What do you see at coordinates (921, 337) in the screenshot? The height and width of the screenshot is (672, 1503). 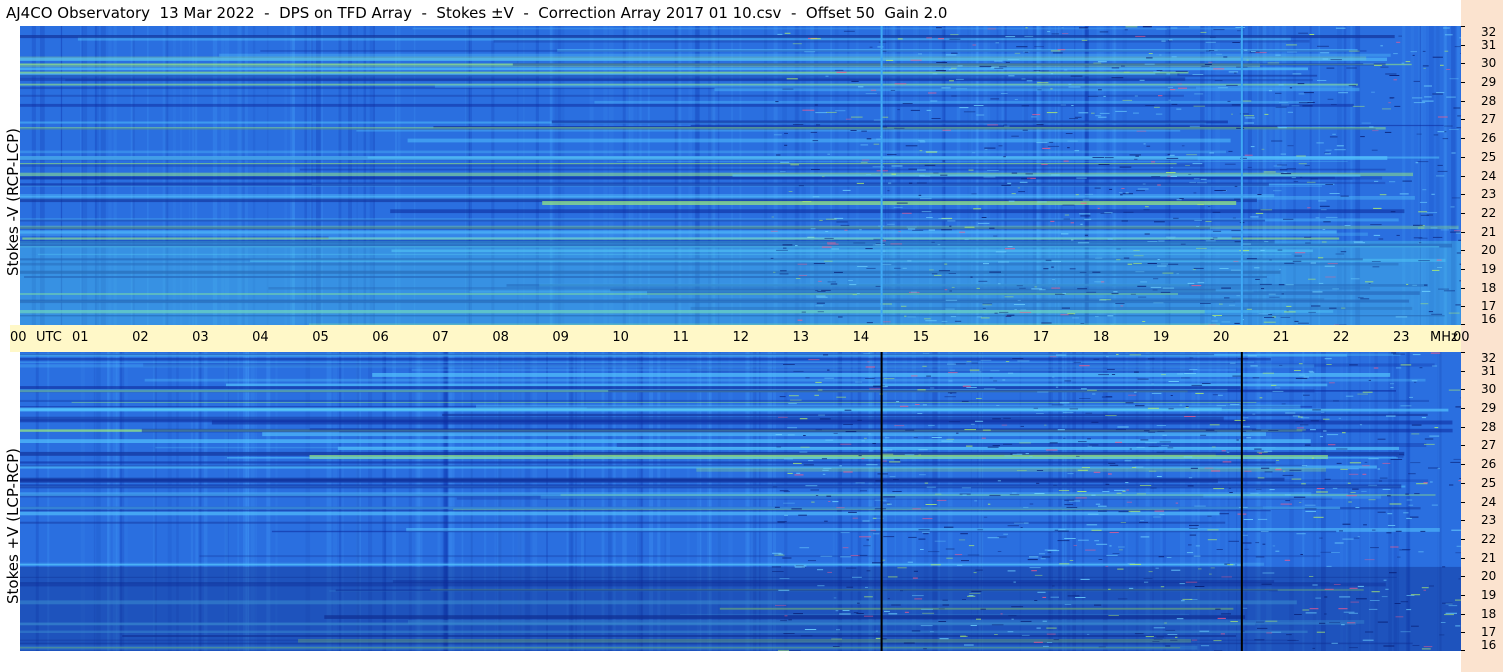 I see `time-tick-label: 15` at bounding box center [921, 337].